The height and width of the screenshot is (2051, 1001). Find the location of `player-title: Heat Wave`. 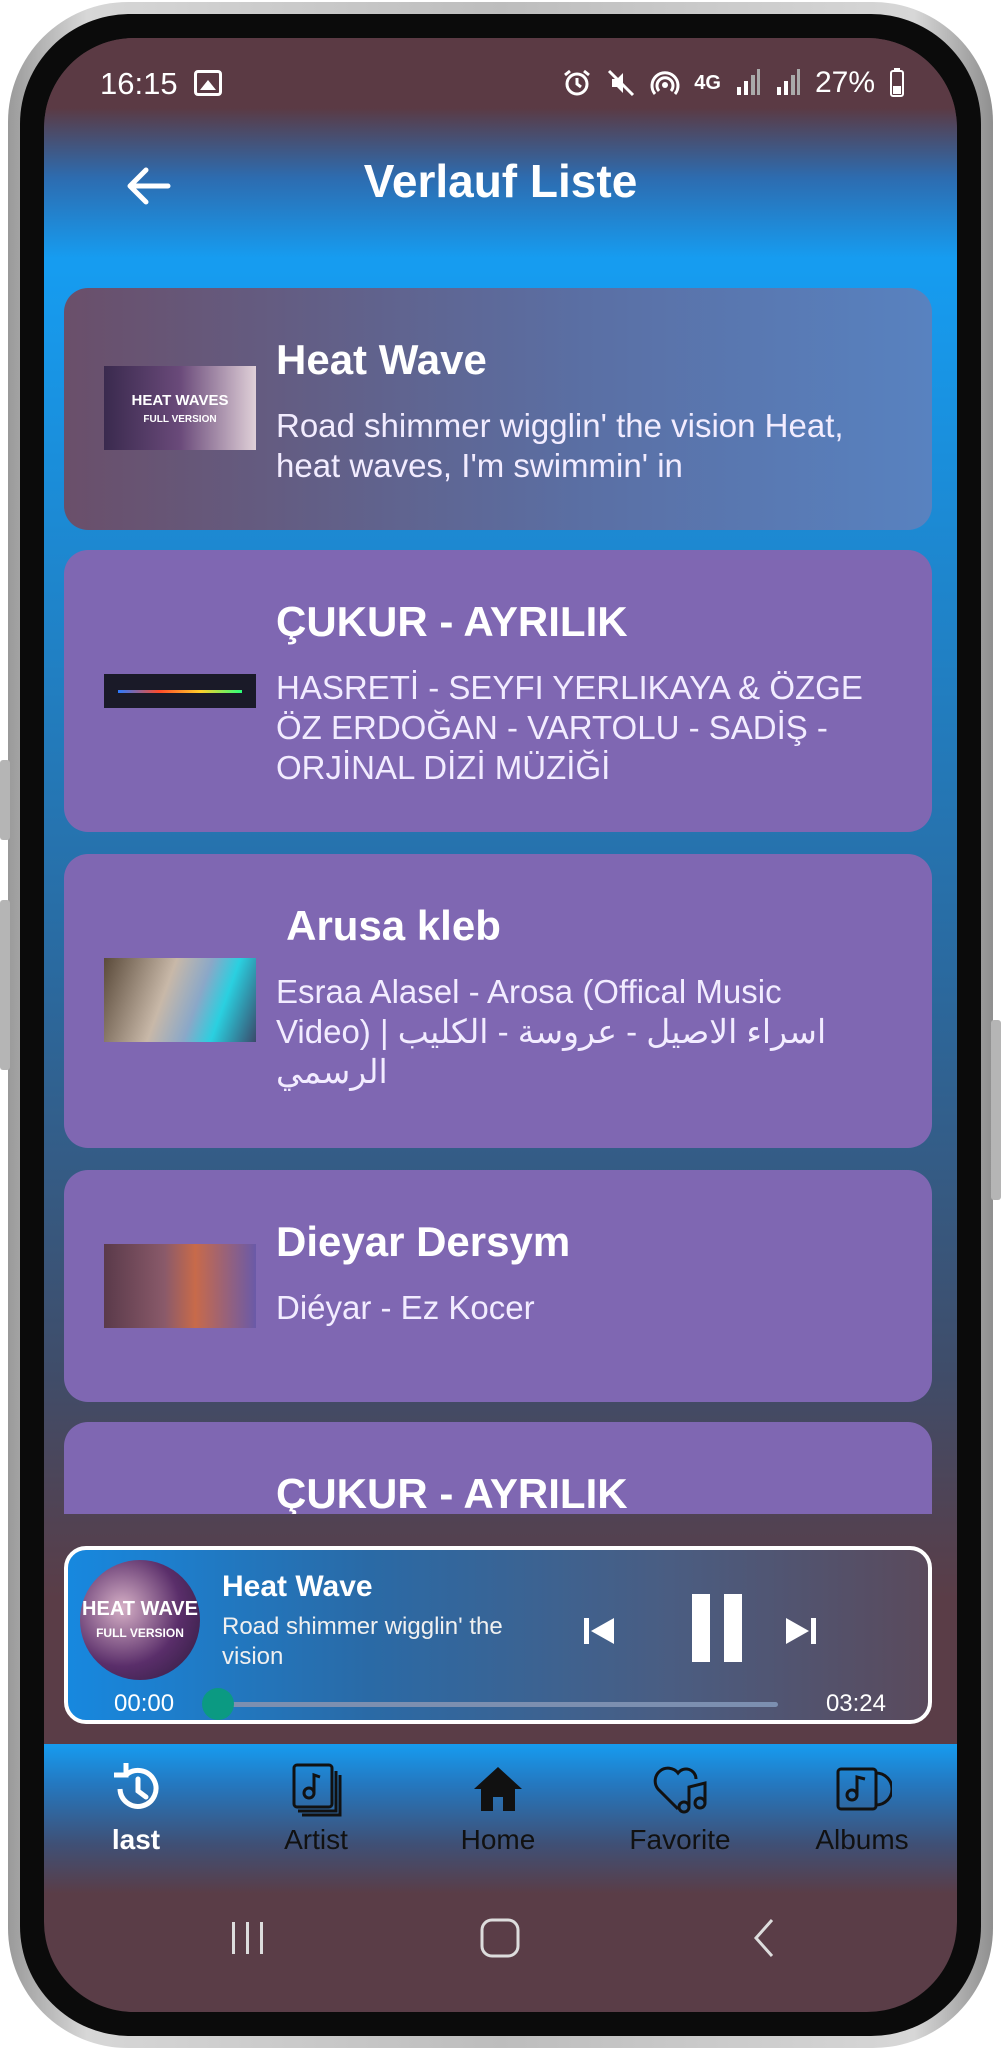

player-title: Heat Wave is located at coordinates (297, 1586).